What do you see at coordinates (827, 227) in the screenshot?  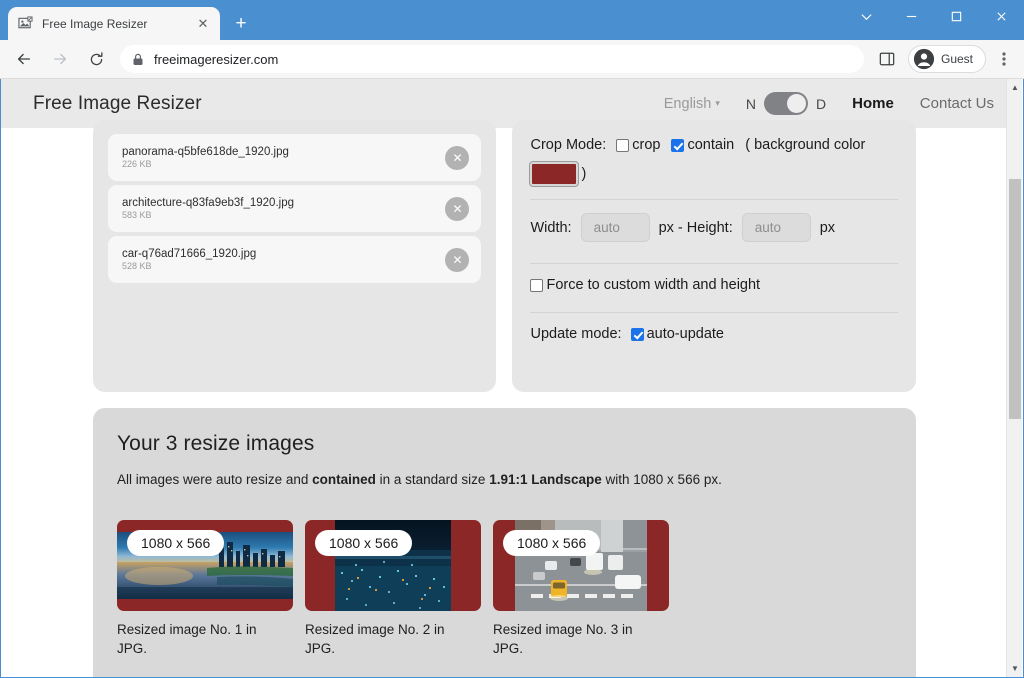 I see `height-unit-label: px` at bounding box center [827, 227].